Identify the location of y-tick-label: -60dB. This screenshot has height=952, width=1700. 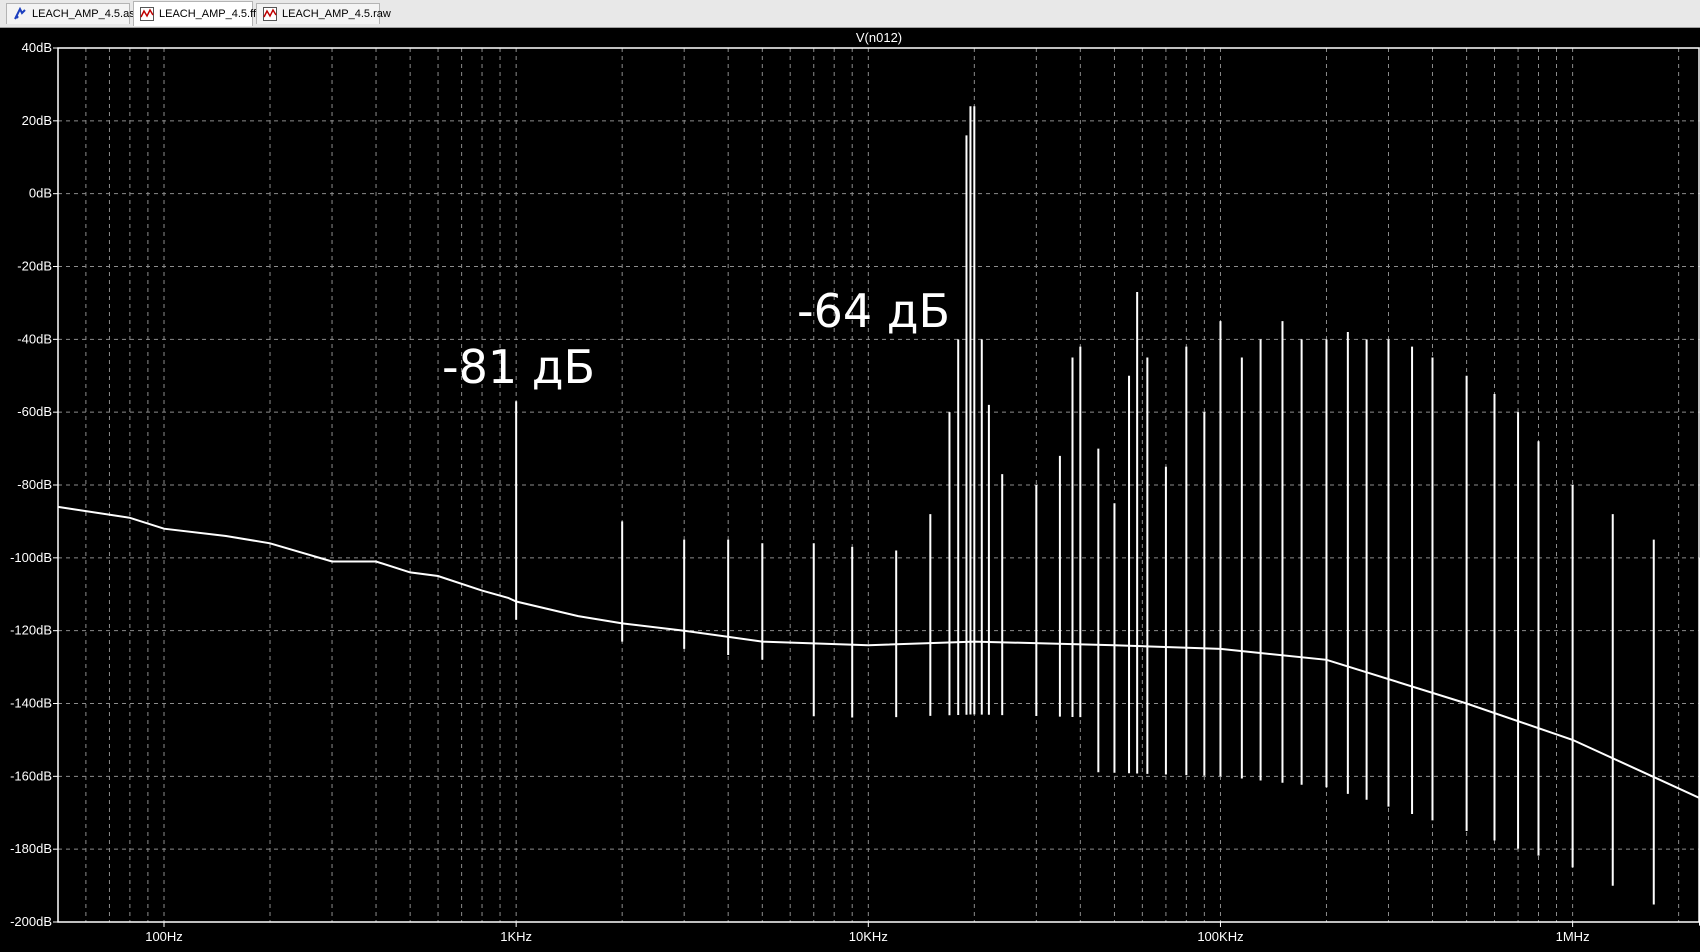
(34, 411).